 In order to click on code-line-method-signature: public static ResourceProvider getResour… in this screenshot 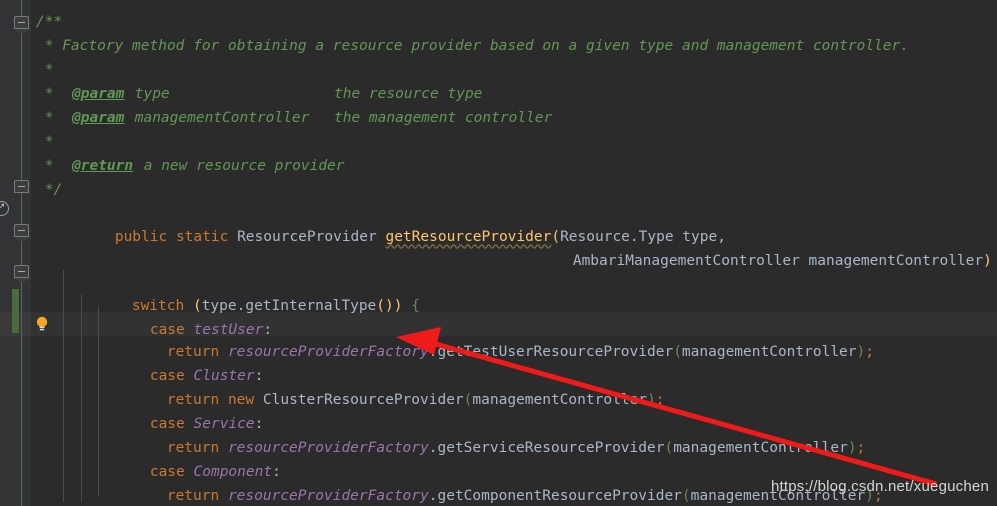, I will do `click(498, 222)`.